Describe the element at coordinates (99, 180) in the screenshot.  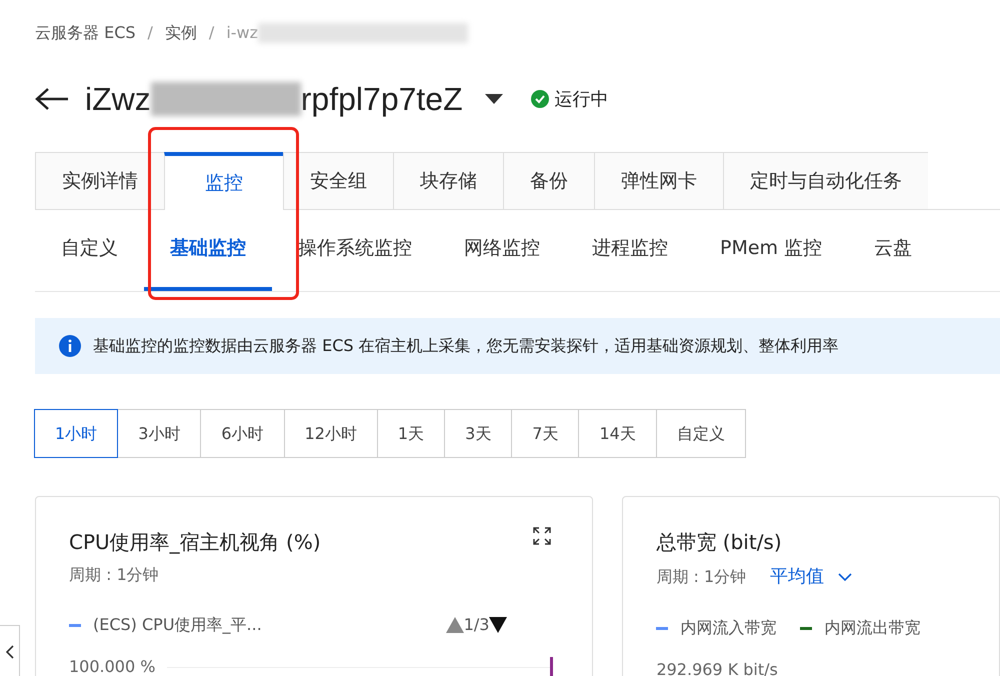
I see `tab: 实例详情` at that location.